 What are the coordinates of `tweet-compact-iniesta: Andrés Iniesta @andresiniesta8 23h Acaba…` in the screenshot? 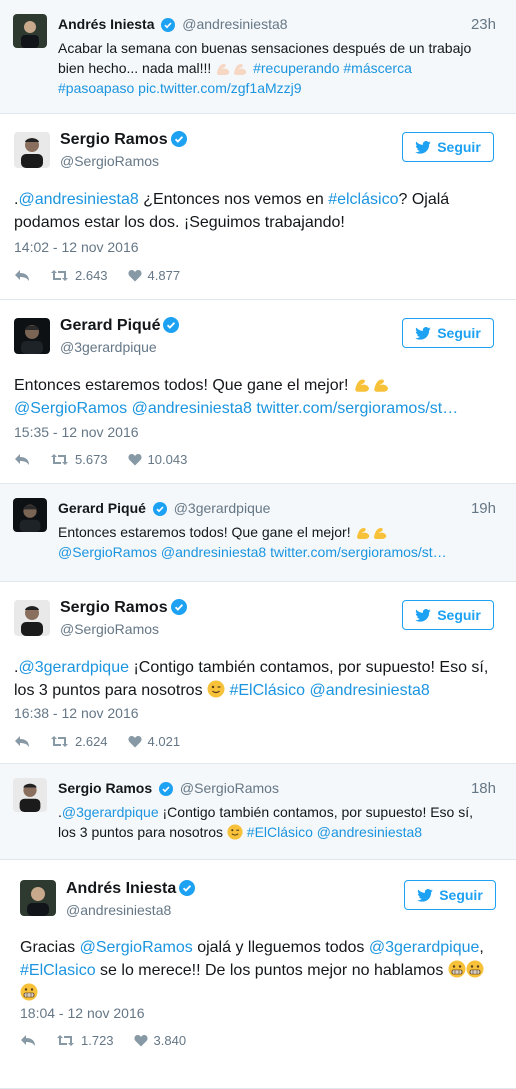 It's located at (258, 57).